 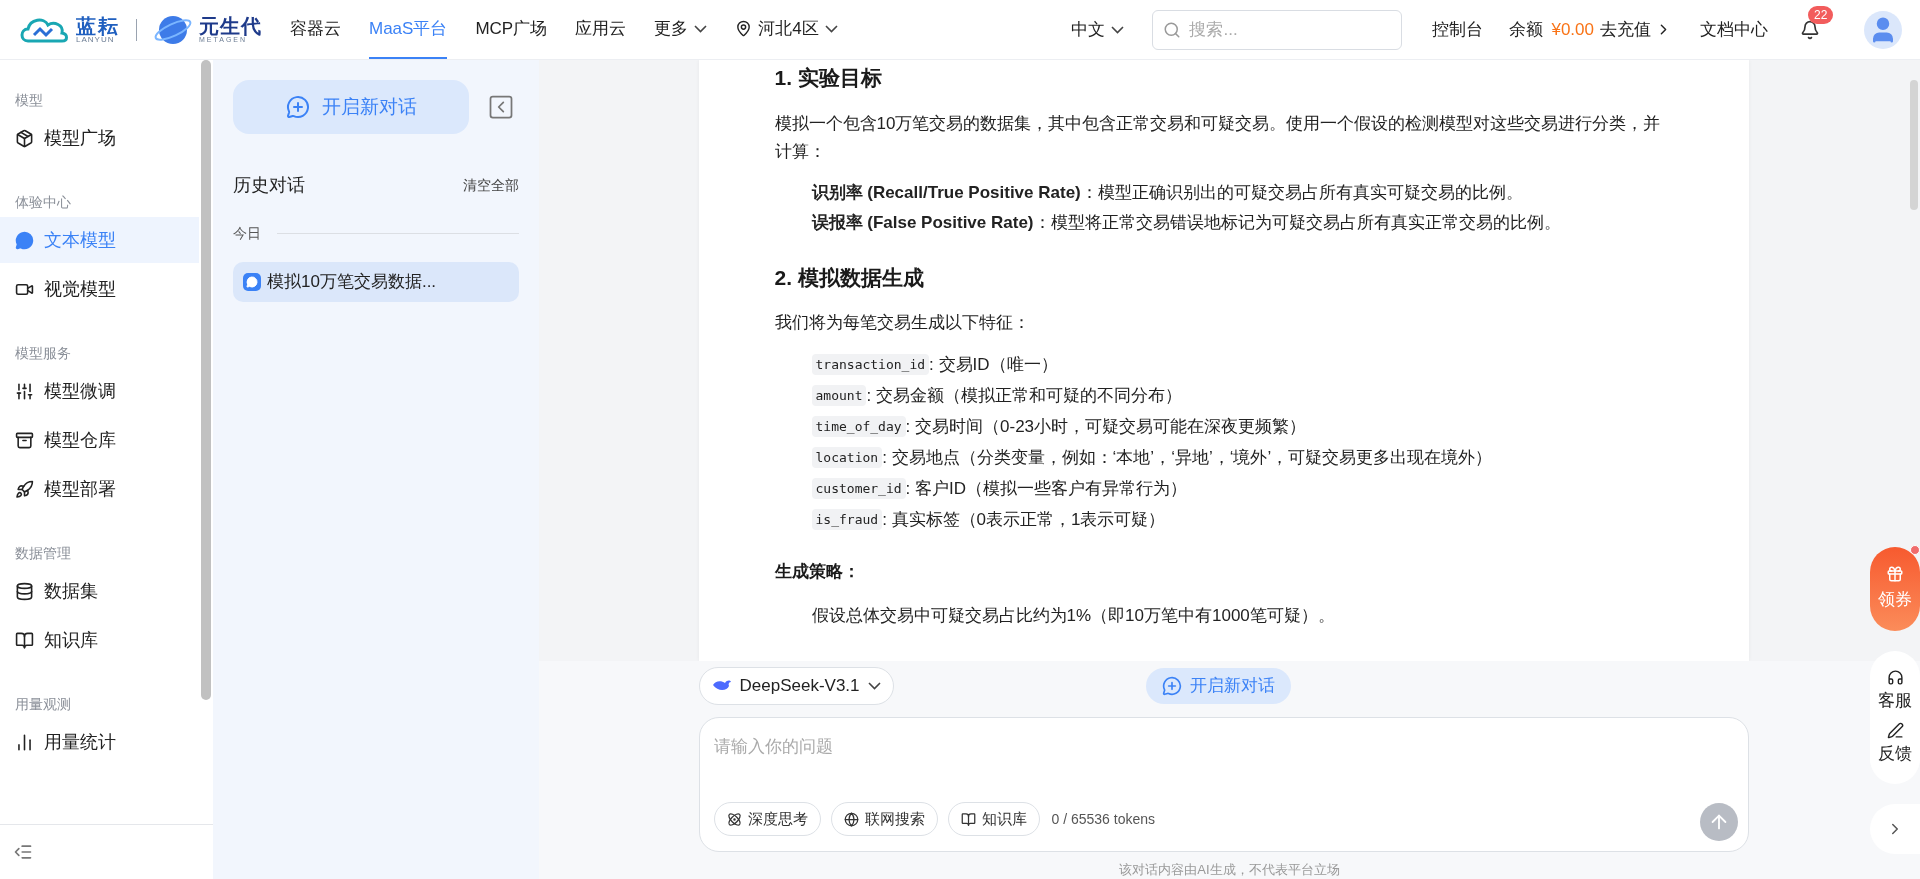 I want to click on sidebar-item: 数据集, so click(x=99, y=591).